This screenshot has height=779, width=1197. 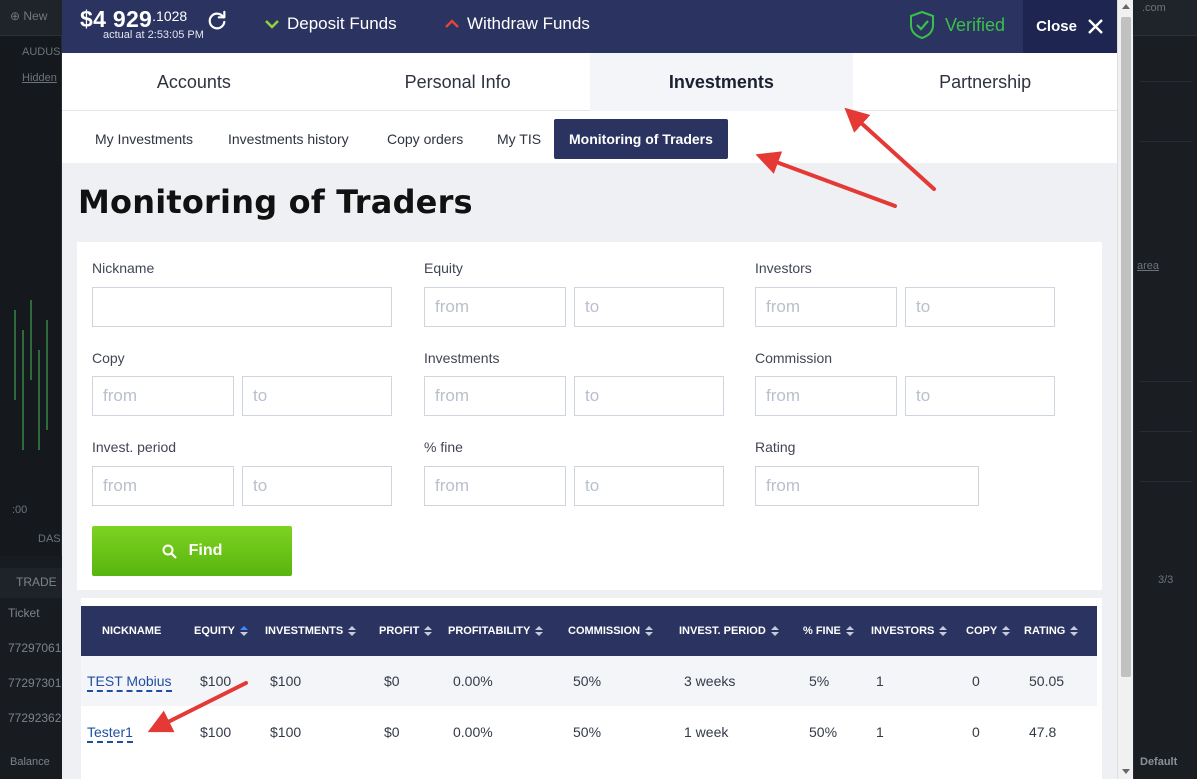 What do you see at coordinates (242, 307) in the screenshot?
I see `nickname-input` at bounding box center [242, 307].